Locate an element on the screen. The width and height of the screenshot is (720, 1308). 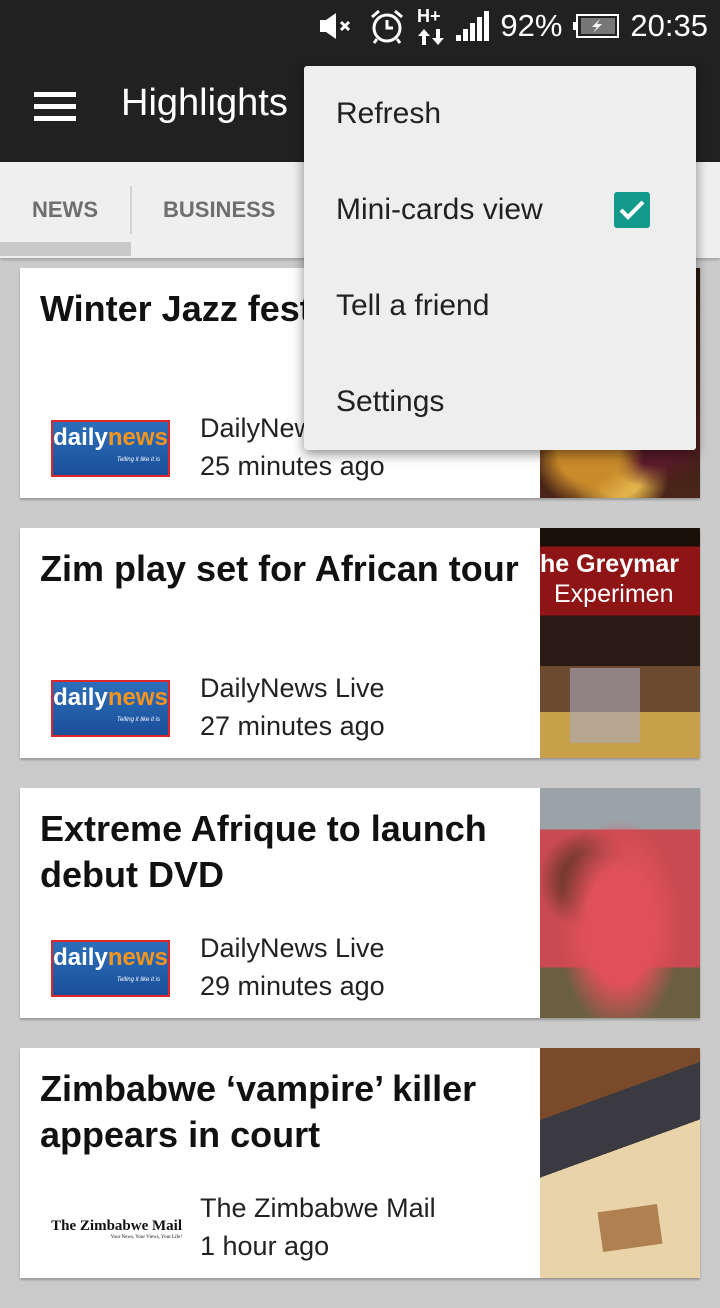
svg-text: H+ is located at coordinates (429, 16).